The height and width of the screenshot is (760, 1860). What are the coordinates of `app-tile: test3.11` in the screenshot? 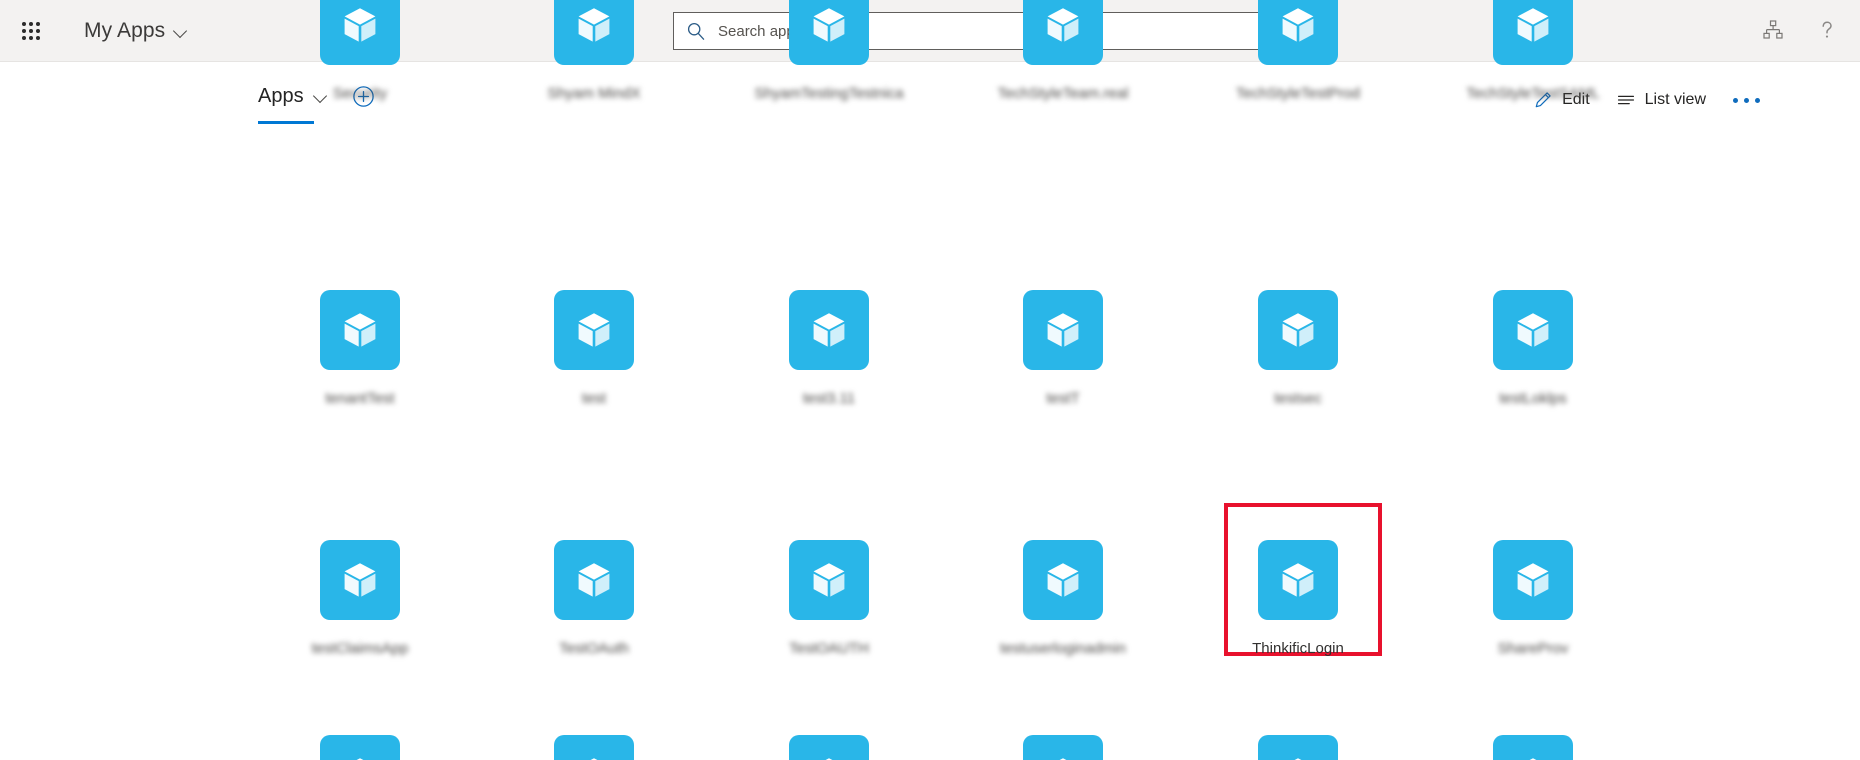 It's located at (829, 349).